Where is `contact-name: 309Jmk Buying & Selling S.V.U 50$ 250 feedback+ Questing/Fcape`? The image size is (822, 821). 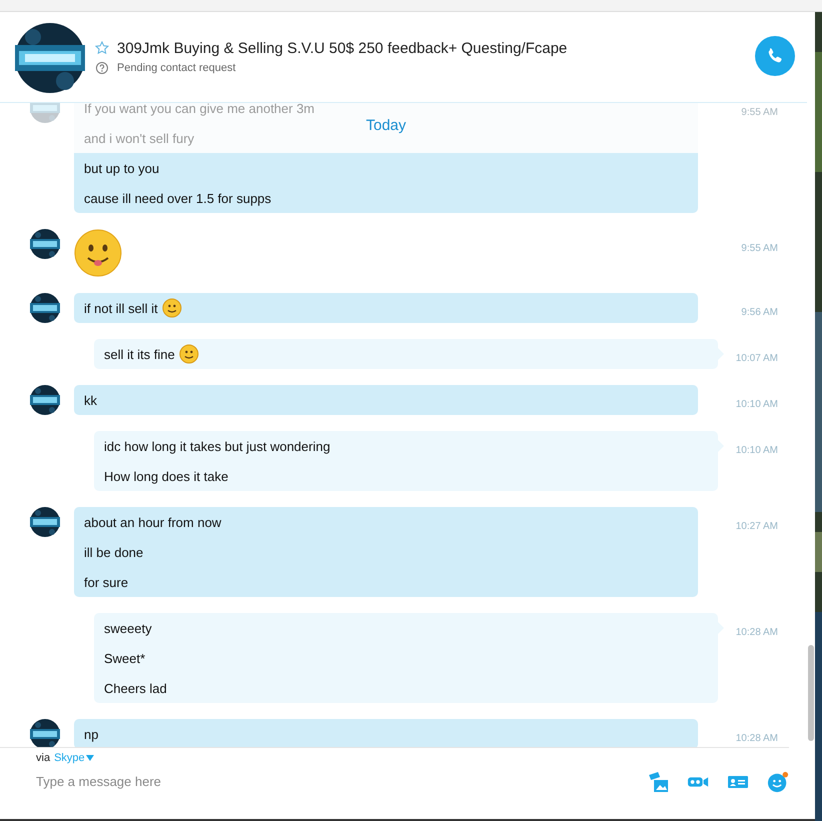 contact-name: 309Jmk Buying & Selling S.V.U 50$ 250 feedback+ Questing/Fcape is located at coordinates (342, 48).